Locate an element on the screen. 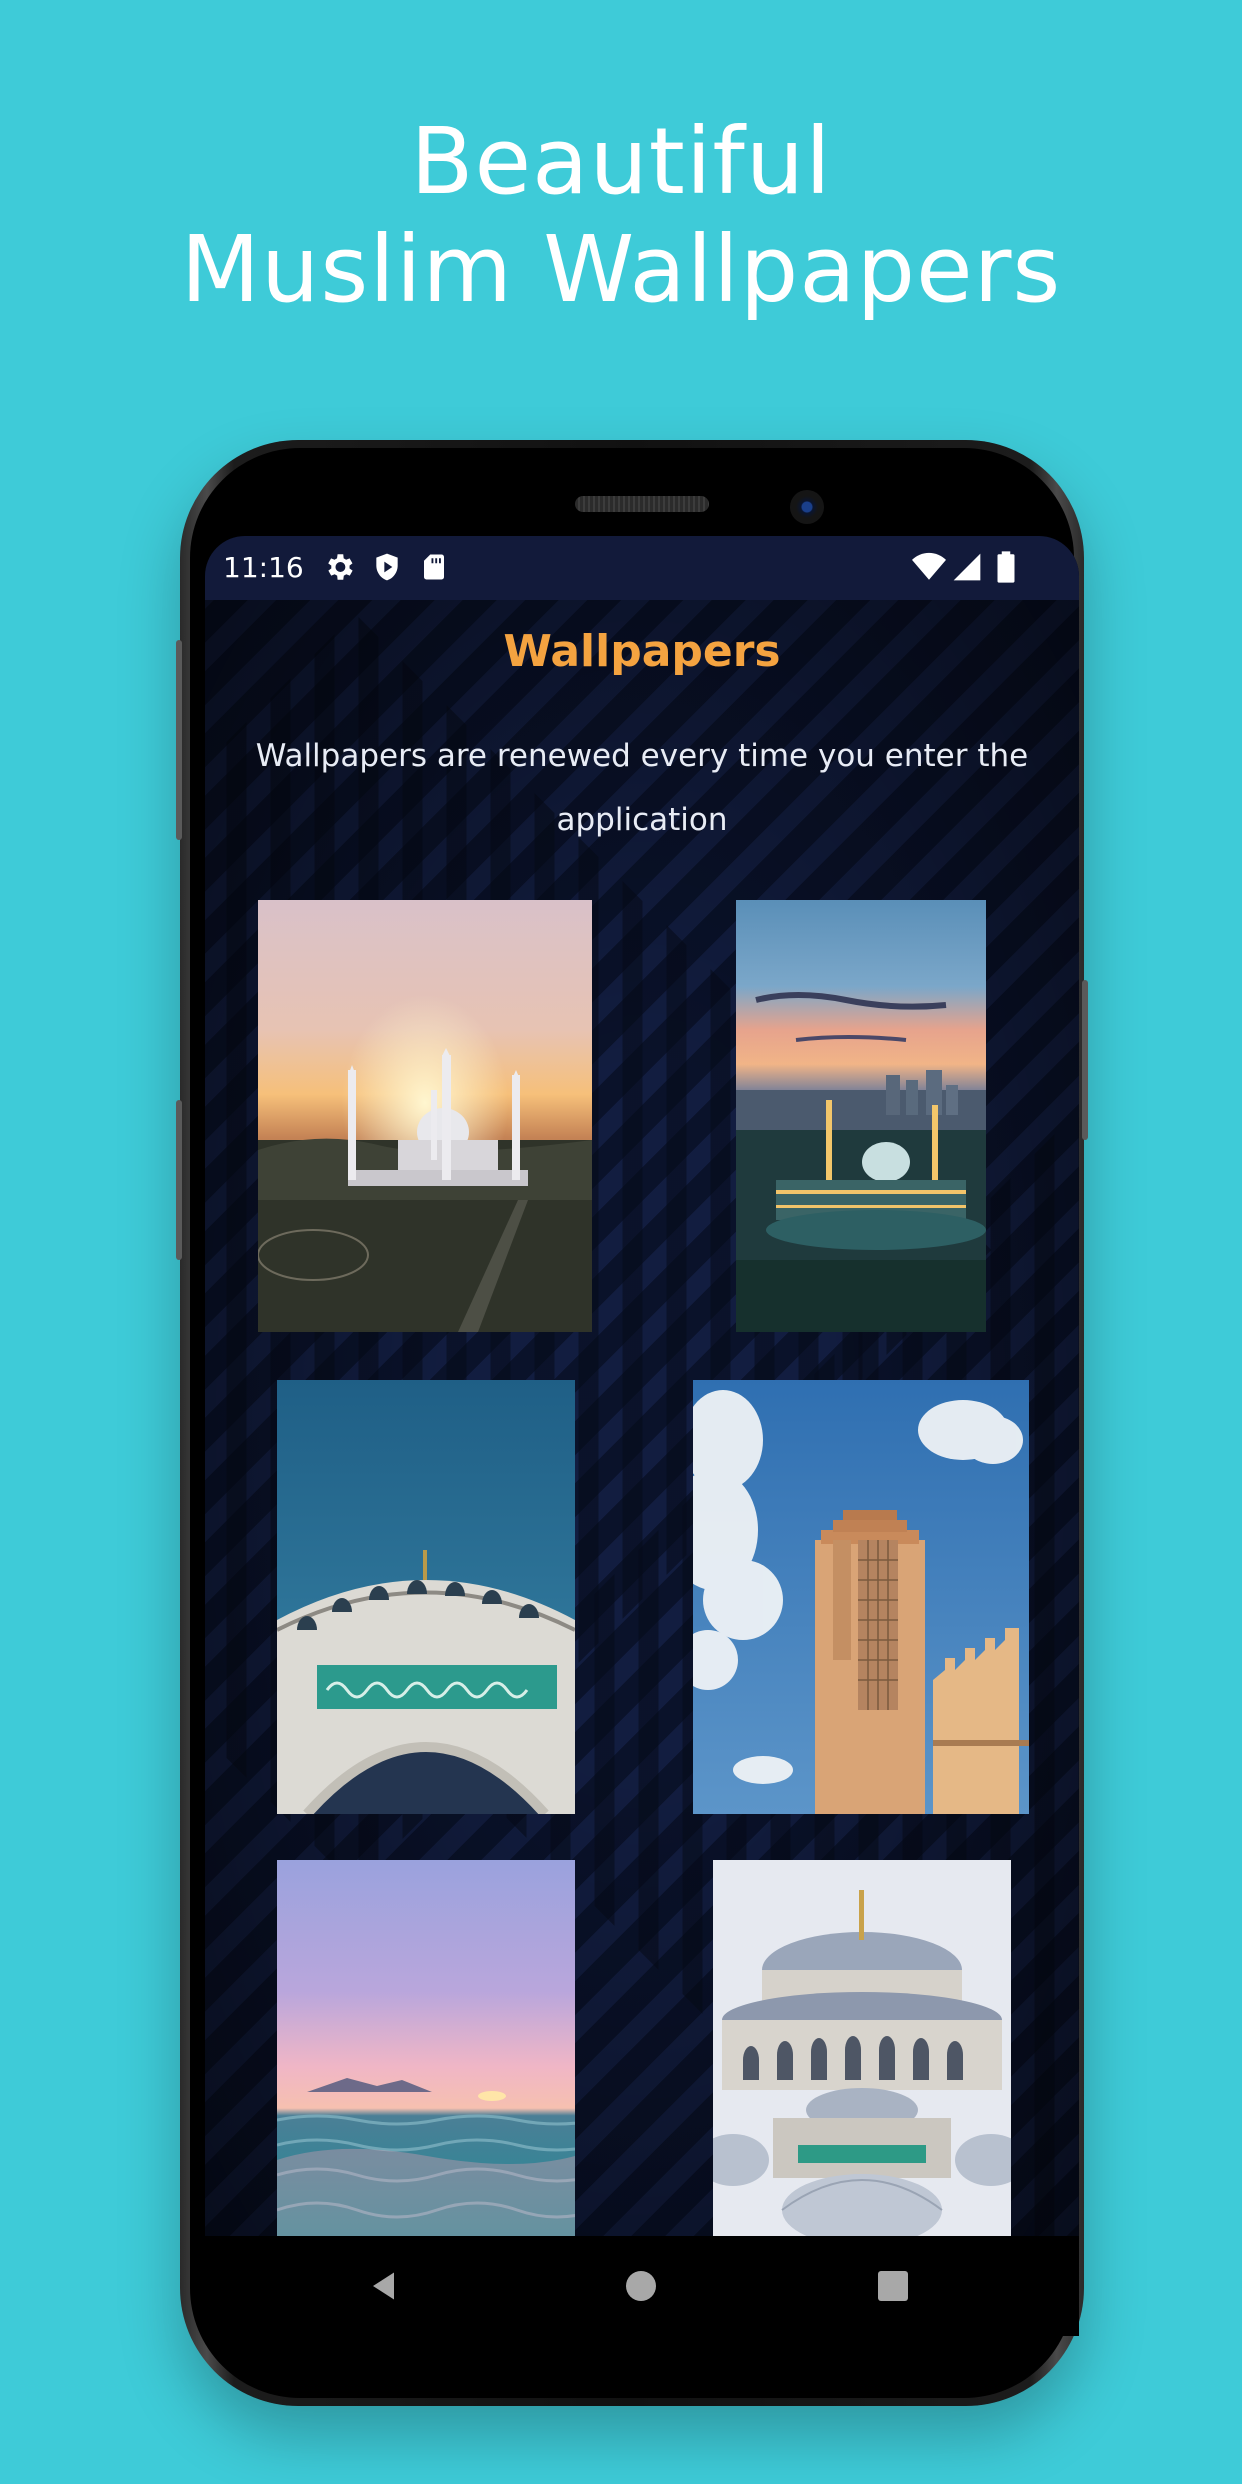  navigation-bar is located at coordinates (642, 2286).